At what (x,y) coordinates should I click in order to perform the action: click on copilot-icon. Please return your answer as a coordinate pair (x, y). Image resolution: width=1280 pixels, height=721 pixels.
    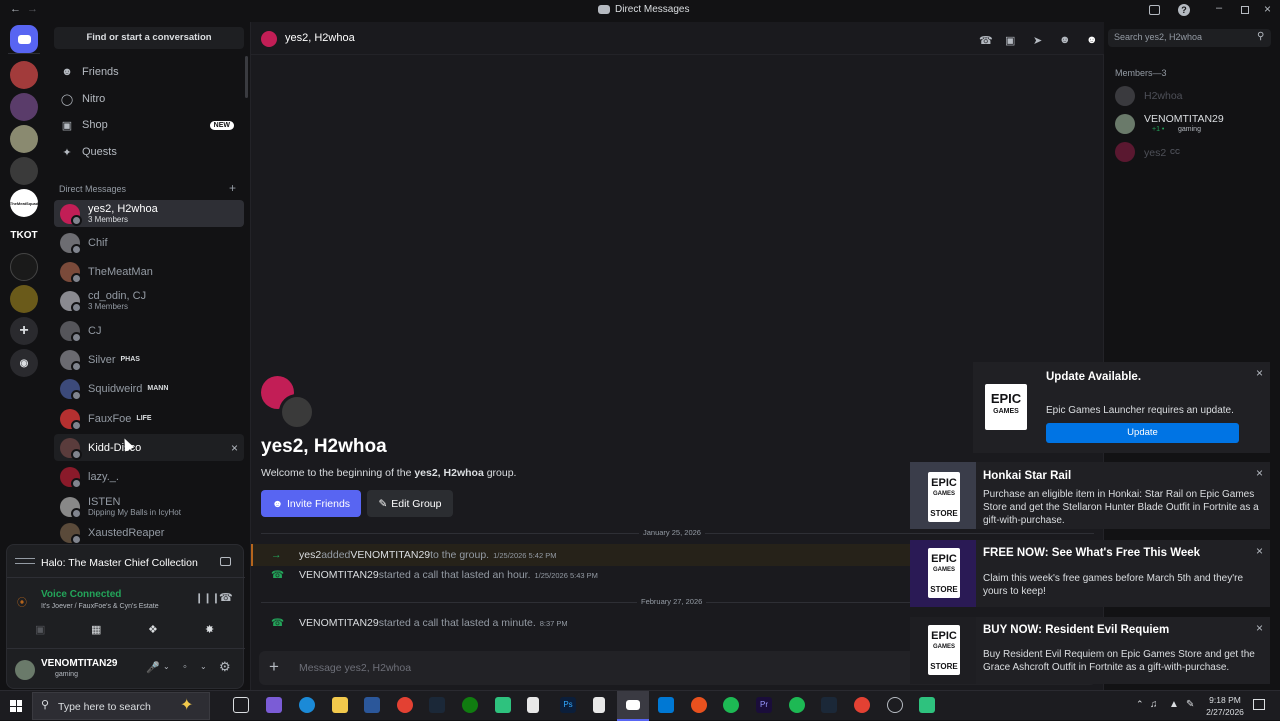
    Looking at the image, I should click on (274, 705).